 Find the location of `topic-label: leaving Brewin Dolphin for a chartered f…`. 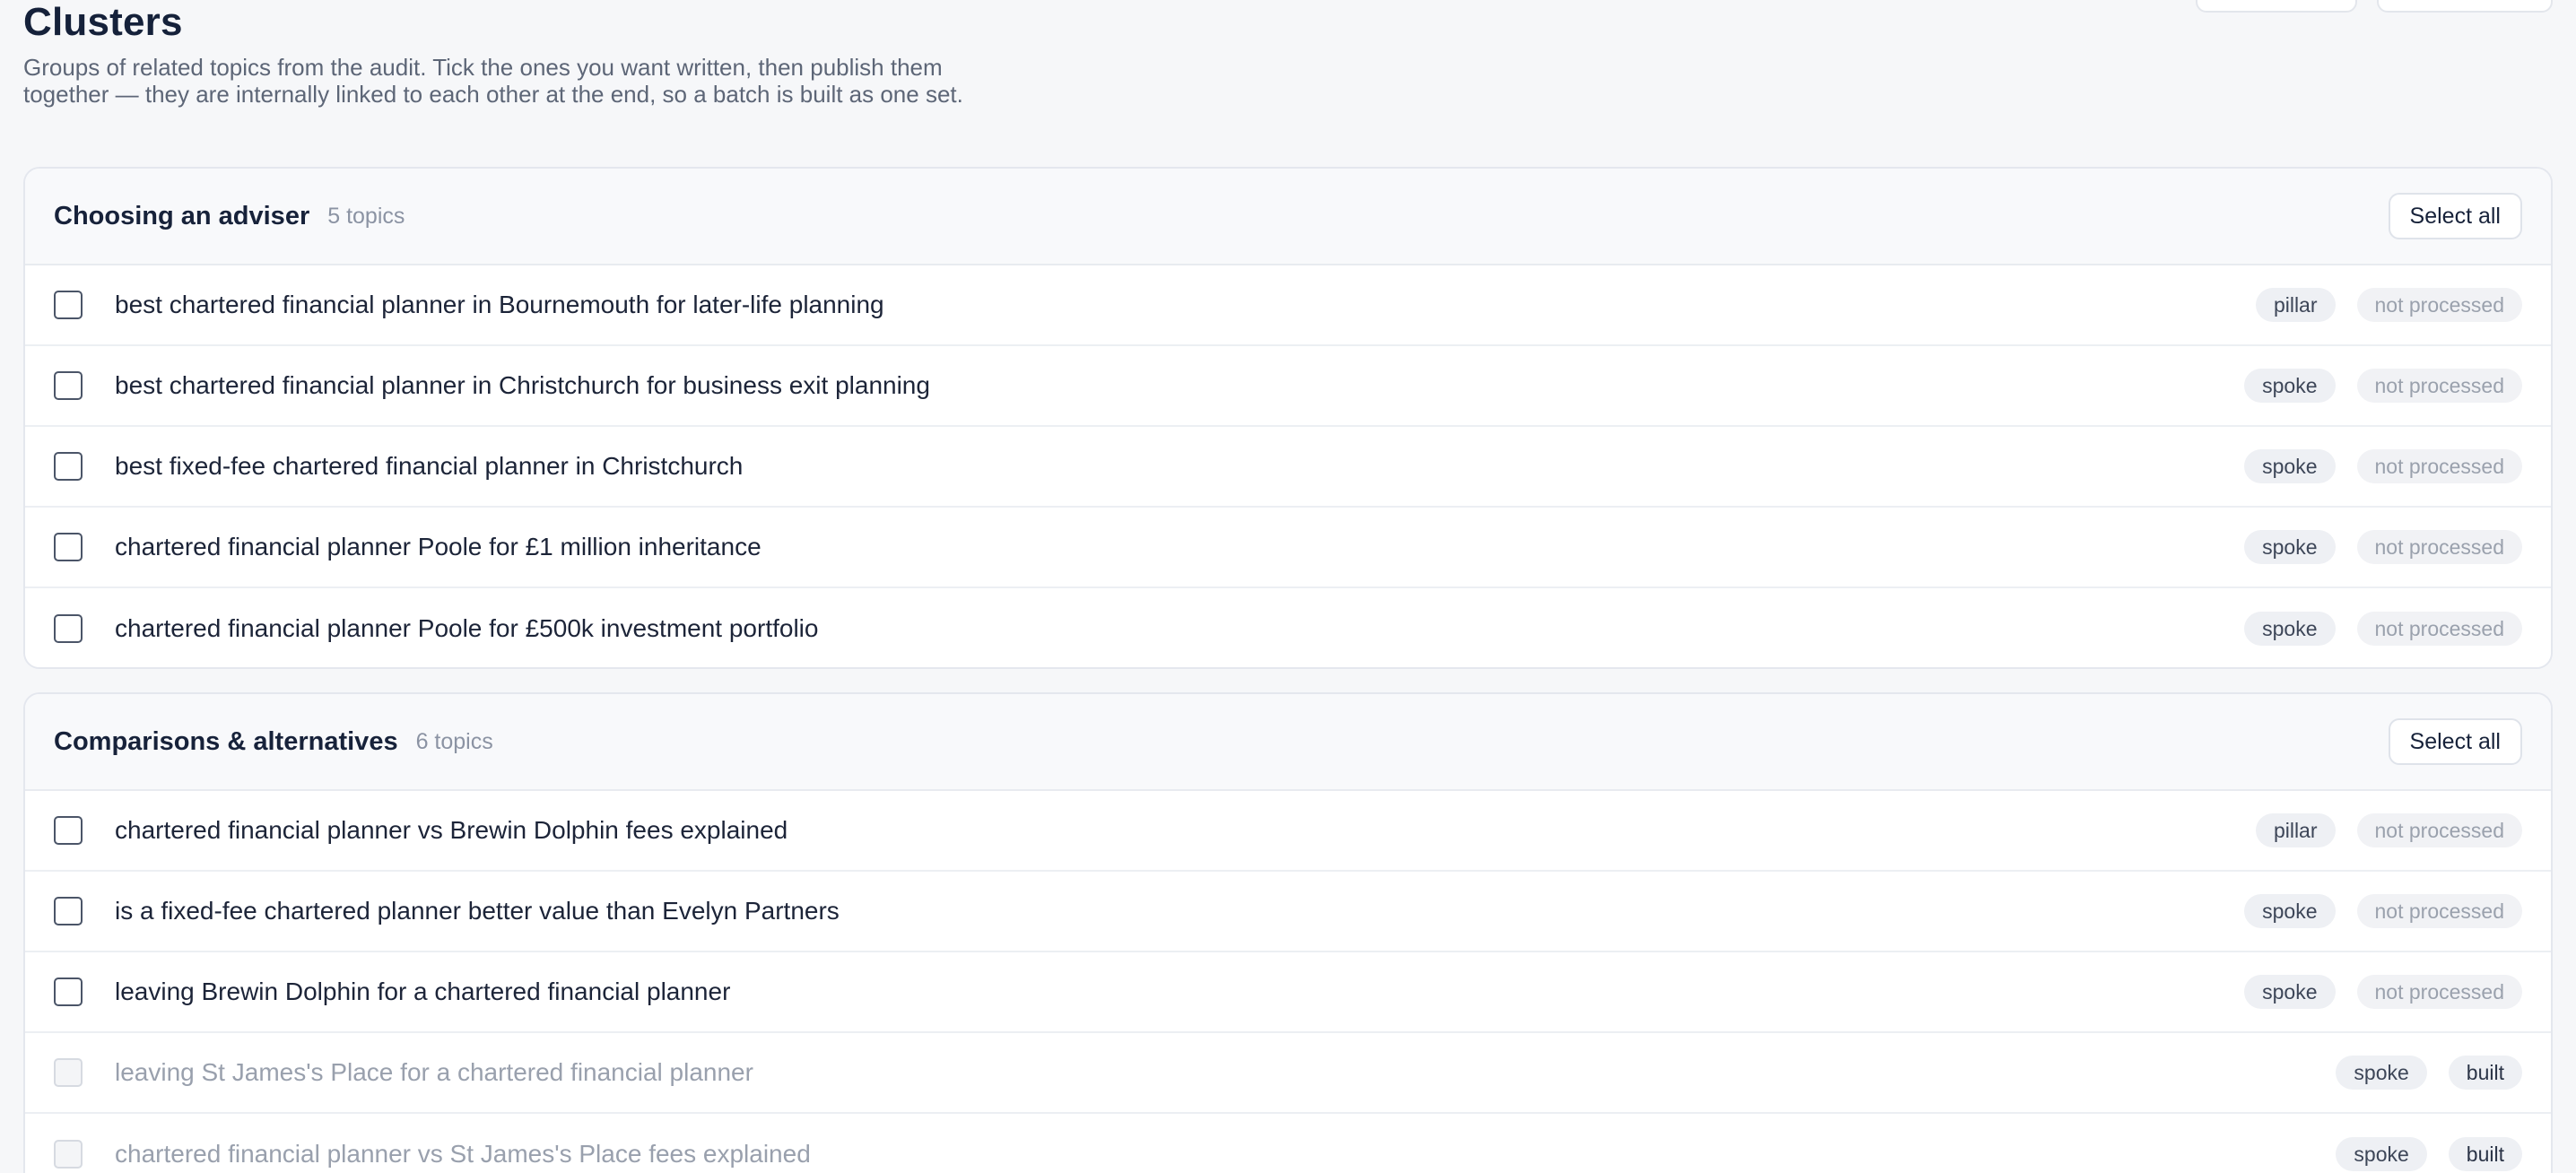

topic-label: leaving Brewin Dolphin for a chartered f… is located at coordinates (423, 992).